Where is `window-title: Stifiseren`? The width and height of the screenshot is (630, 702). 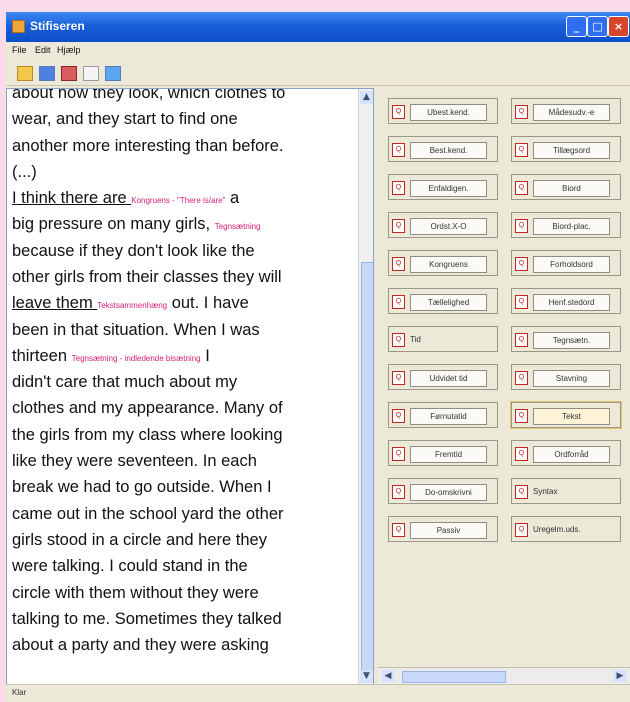
window-title: Stifiseren is located at coordinates (57, 26).